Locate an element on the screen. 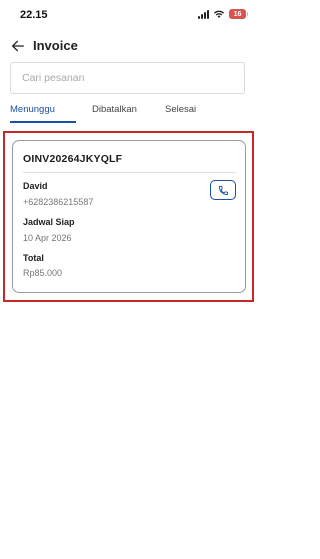 This screenshot has width=320, height=559. arrow-left-icon is located at coordinates (18, 46).